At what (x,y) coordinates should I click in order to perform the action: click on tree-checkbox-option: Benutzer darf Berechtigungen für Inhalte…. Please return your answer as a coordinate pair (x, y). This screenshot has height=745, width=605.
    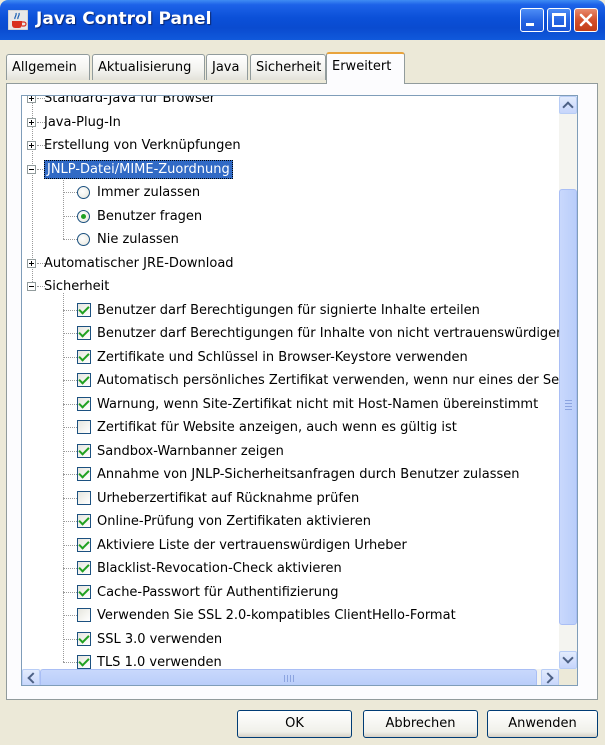
    Looking at the image, I should click on (290, 333).